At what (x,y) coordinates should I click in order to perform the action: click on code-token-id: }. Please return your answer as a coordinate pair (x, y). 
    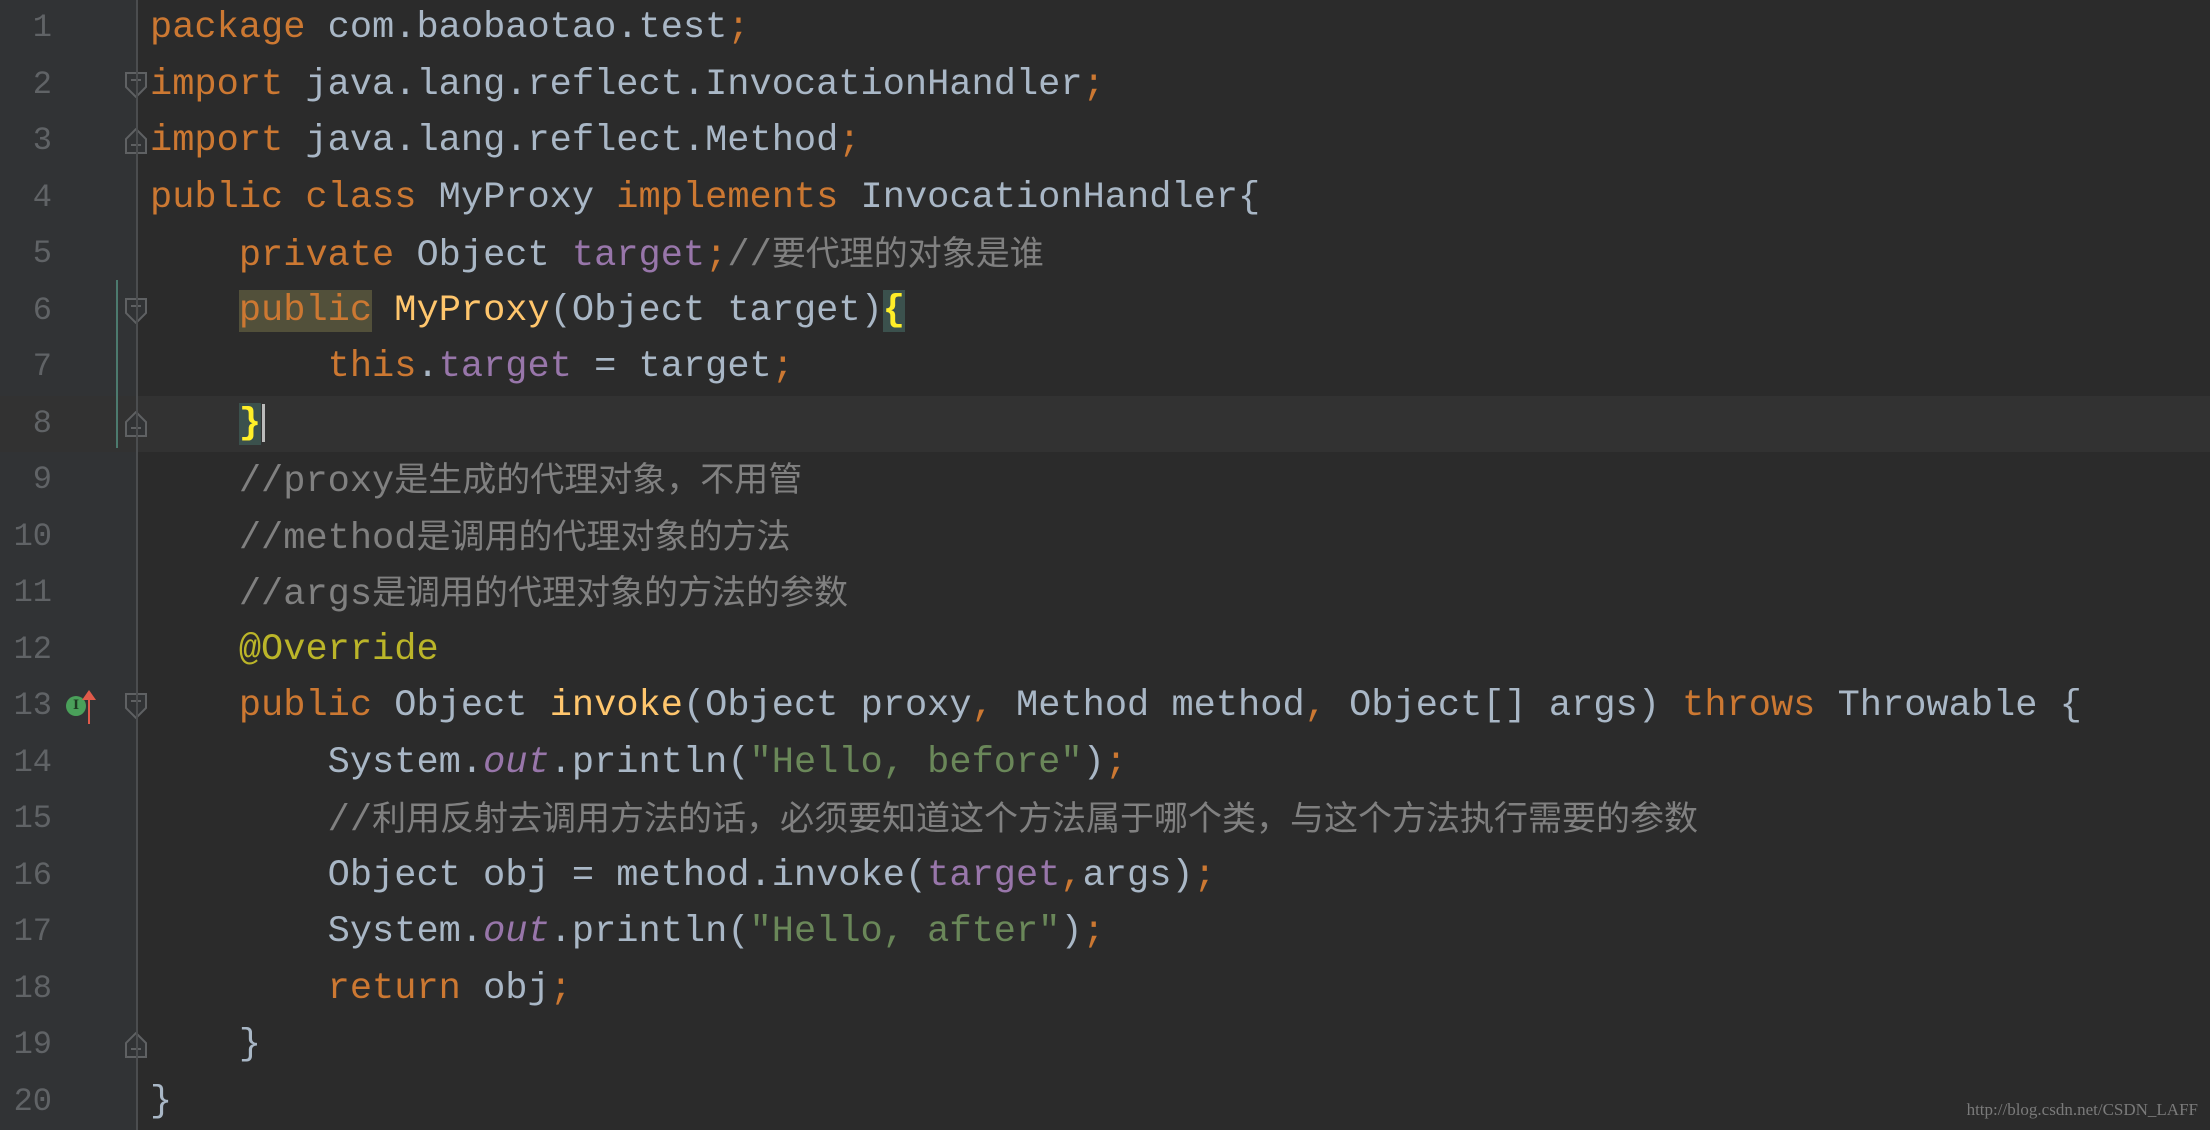
    Looking at the image, I should click on (206, 1045).